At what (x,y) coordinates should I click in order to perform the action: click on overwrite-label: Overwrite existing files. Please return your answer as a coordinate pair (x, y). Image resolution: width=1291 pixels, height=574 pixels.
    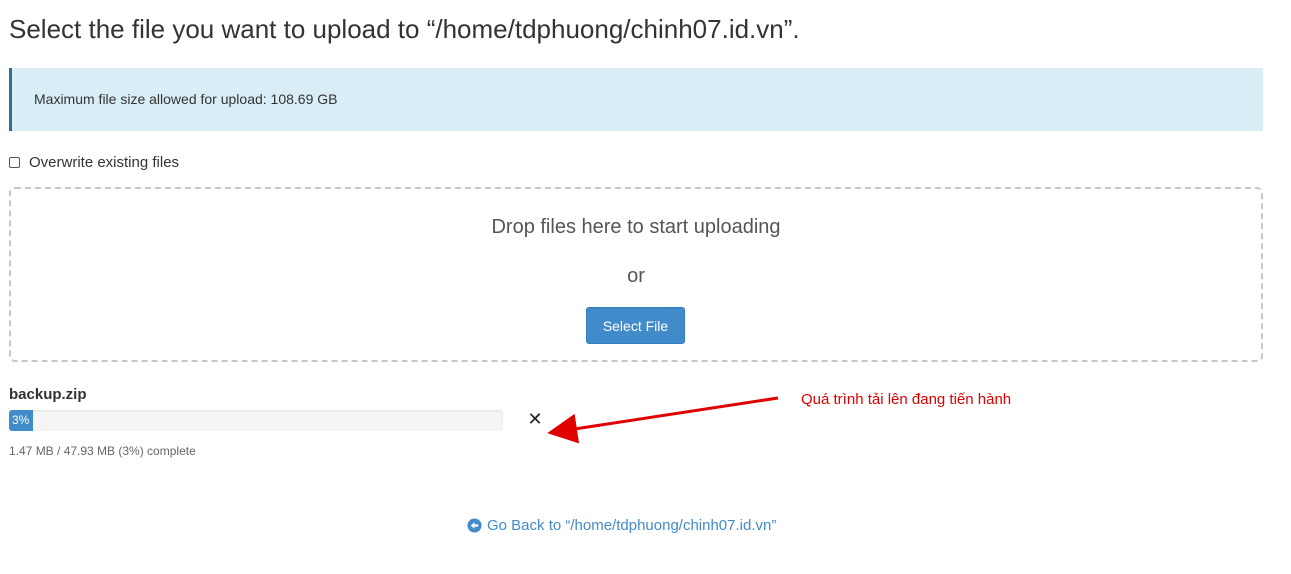
    Looking at the image, I should click on (104, 162).